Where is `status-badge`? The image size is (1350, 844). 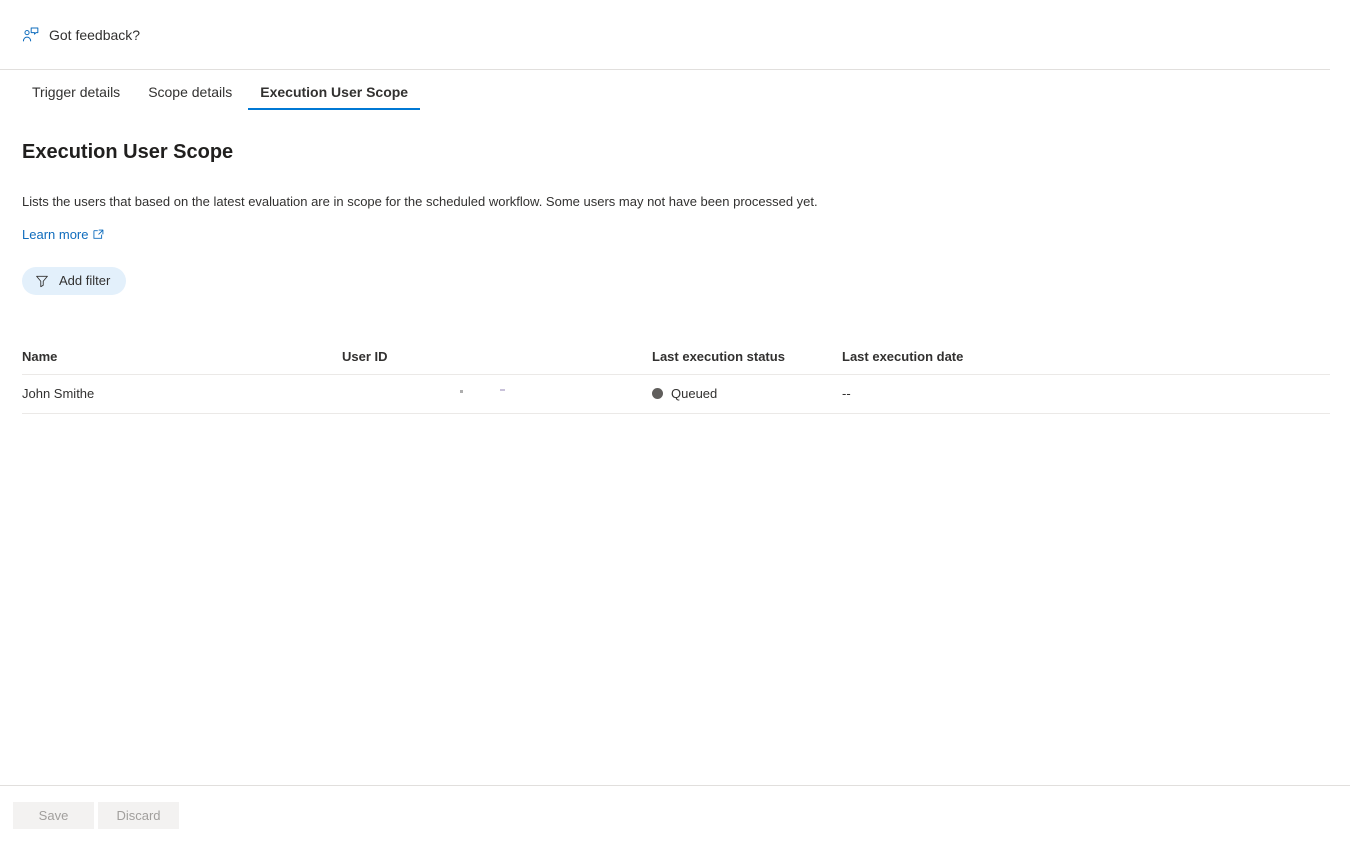
status-badge is located at coordinates (657, 394).